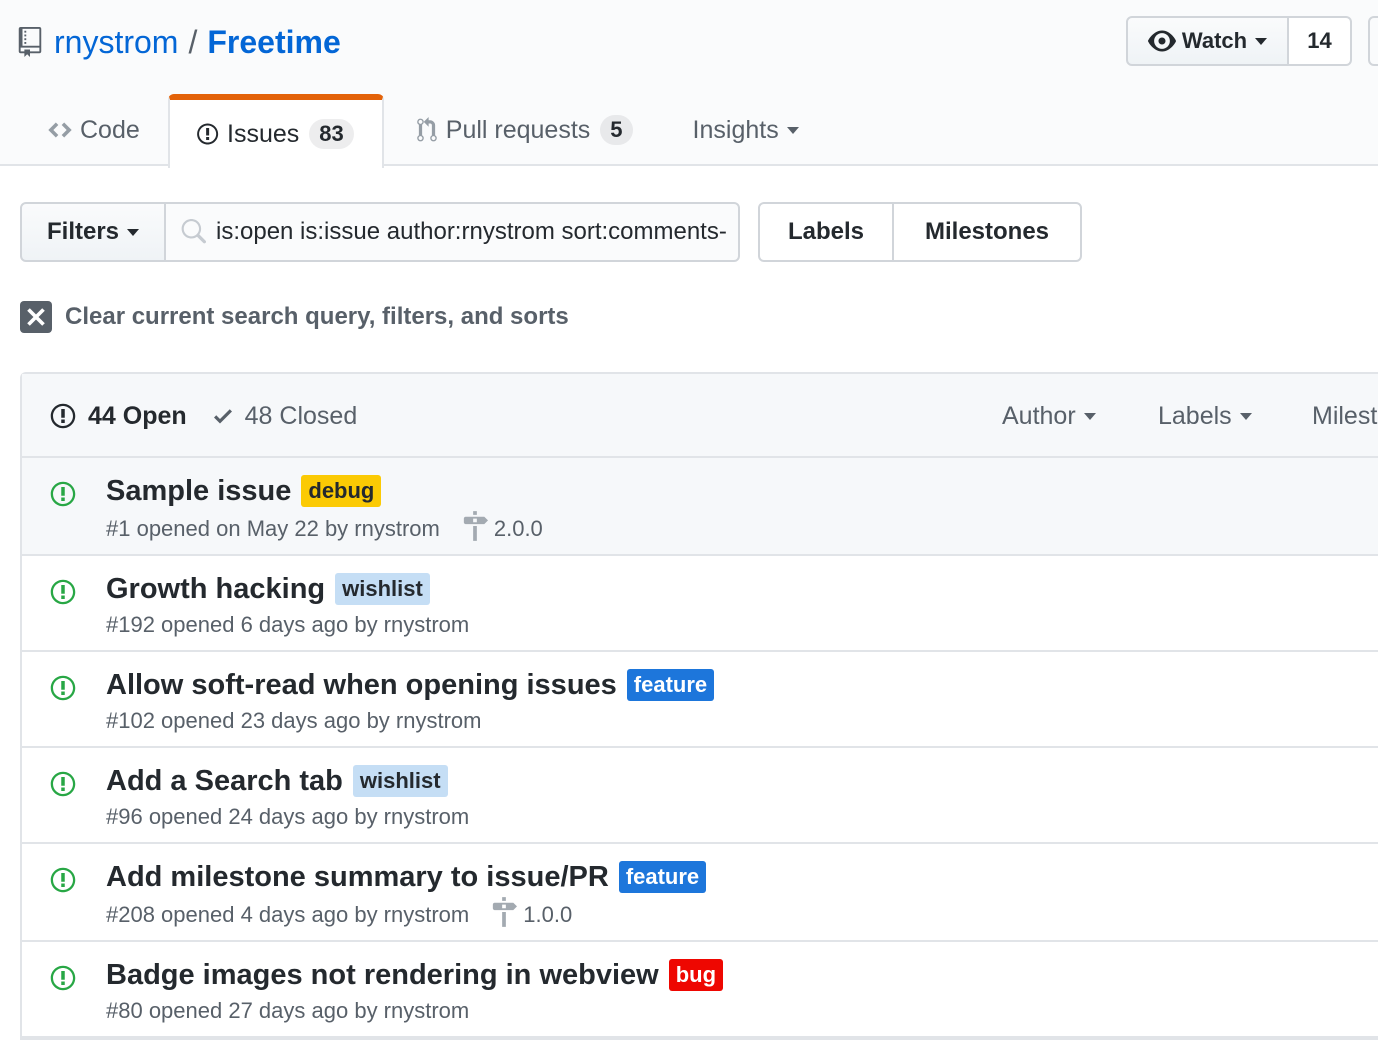  What do you see at coordinates (301, 415) in the screenshot?
I see `closed-count: 48 Closed` at bounding box center [301, 415].